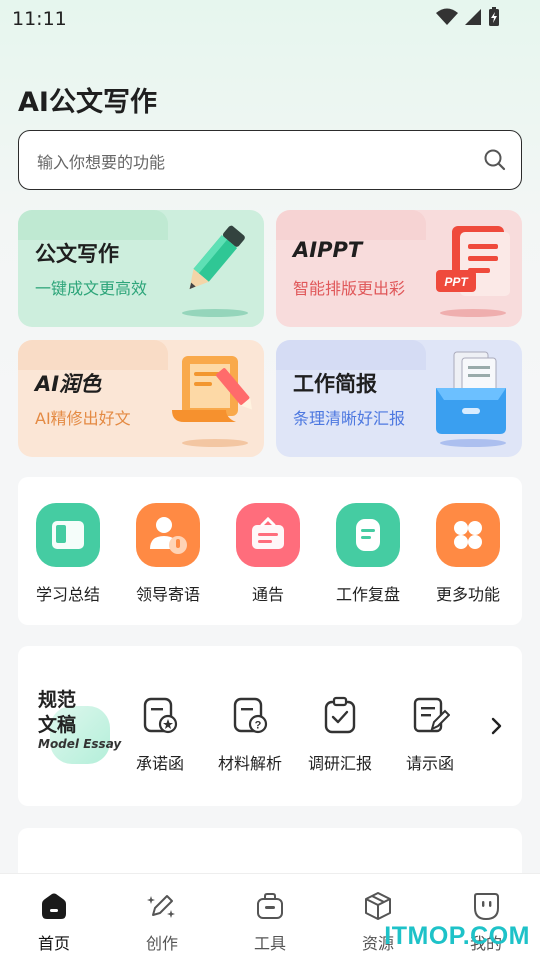  I want to click on cube-icon, so click(378, 906).